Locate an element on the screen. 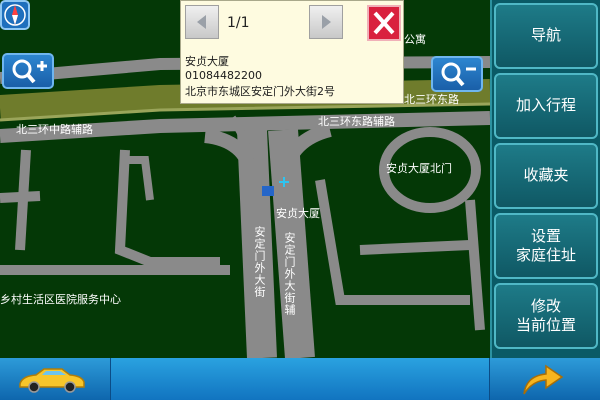  zoom-in-icon is located at coordinates (29, 71).